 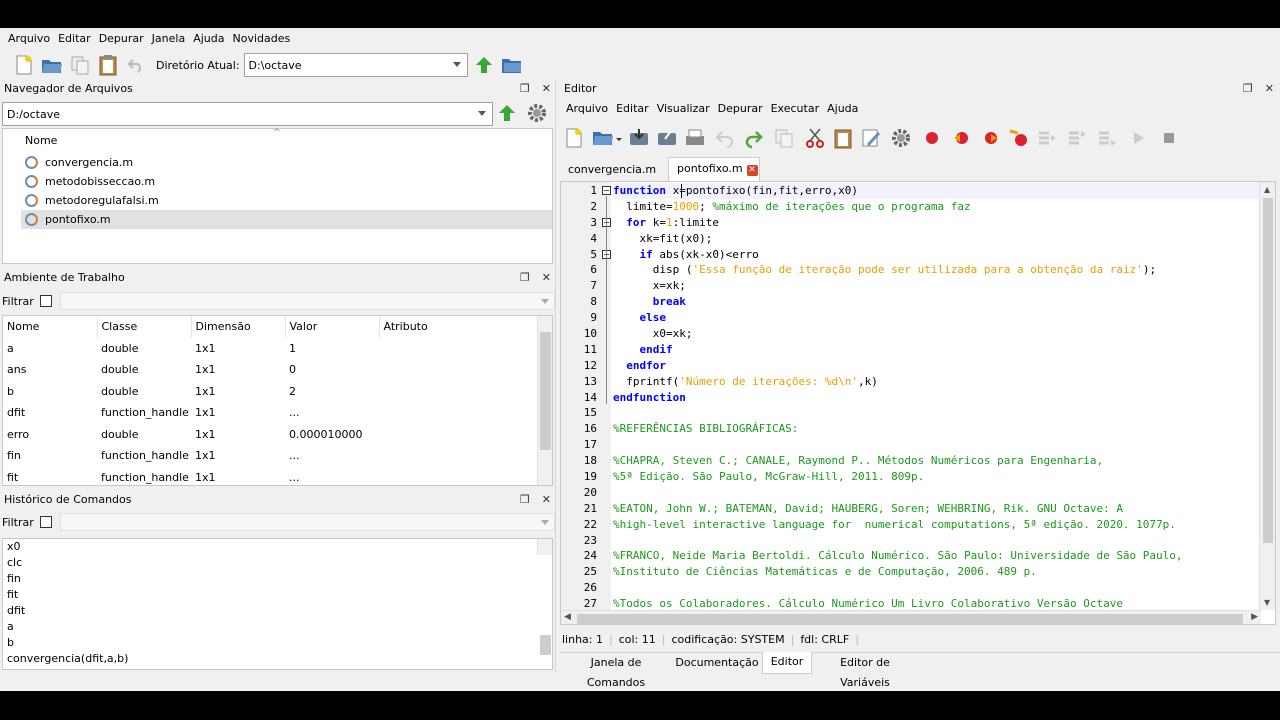 I want to click on panel-splitter, so click(x=555, y=376).